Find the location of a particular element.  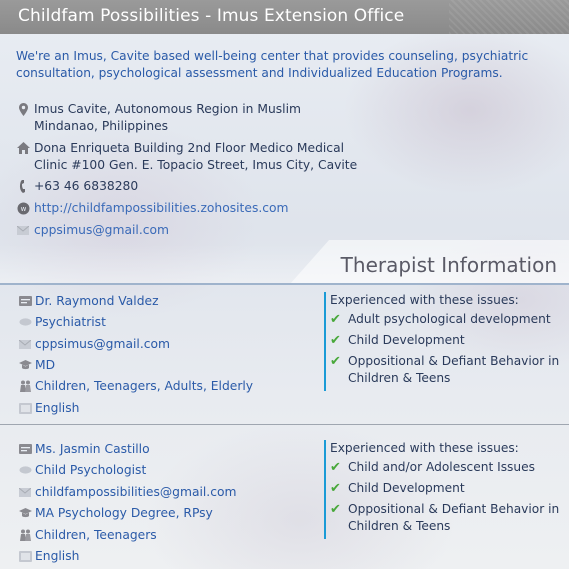

email-row: cppsimus@gmail.com is located at coordinates (190, 230).